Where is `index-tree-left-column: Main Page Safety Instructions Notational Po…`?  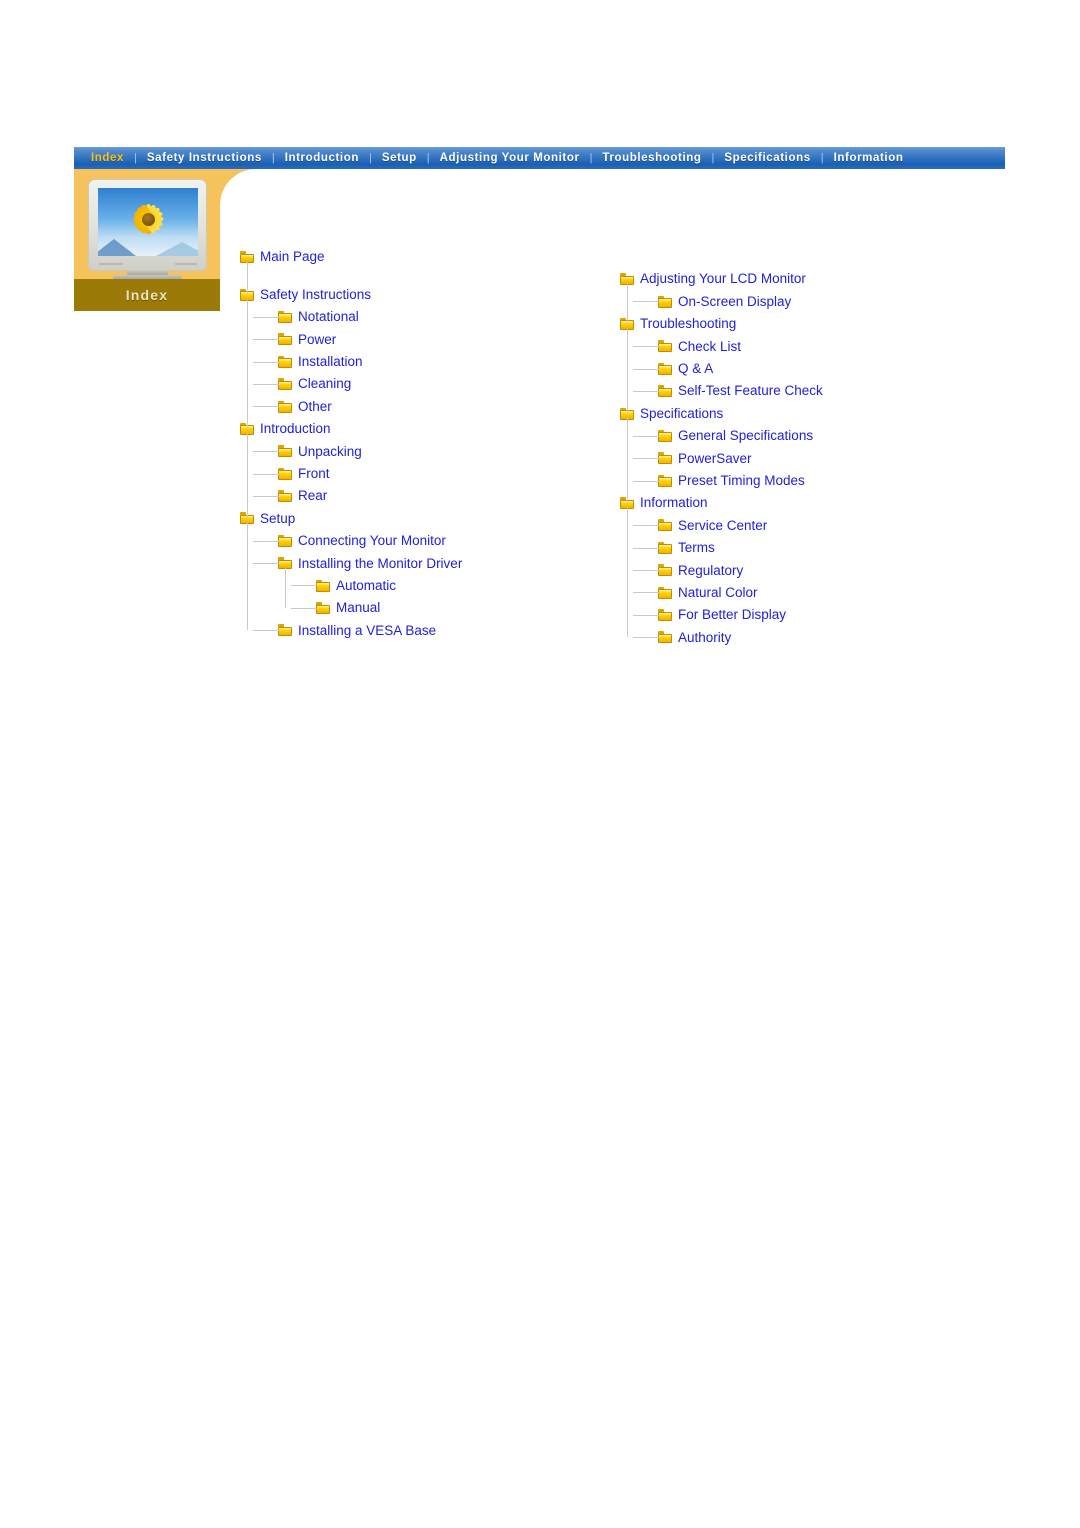
index-tree-left-column: Main Page Safety Instructions Notational Po… is located at coordinates (420, 444).